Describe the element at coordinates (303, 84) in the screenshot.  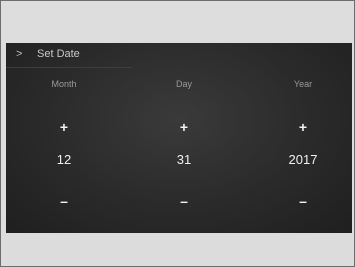
I see `year-label: Year` at that location.